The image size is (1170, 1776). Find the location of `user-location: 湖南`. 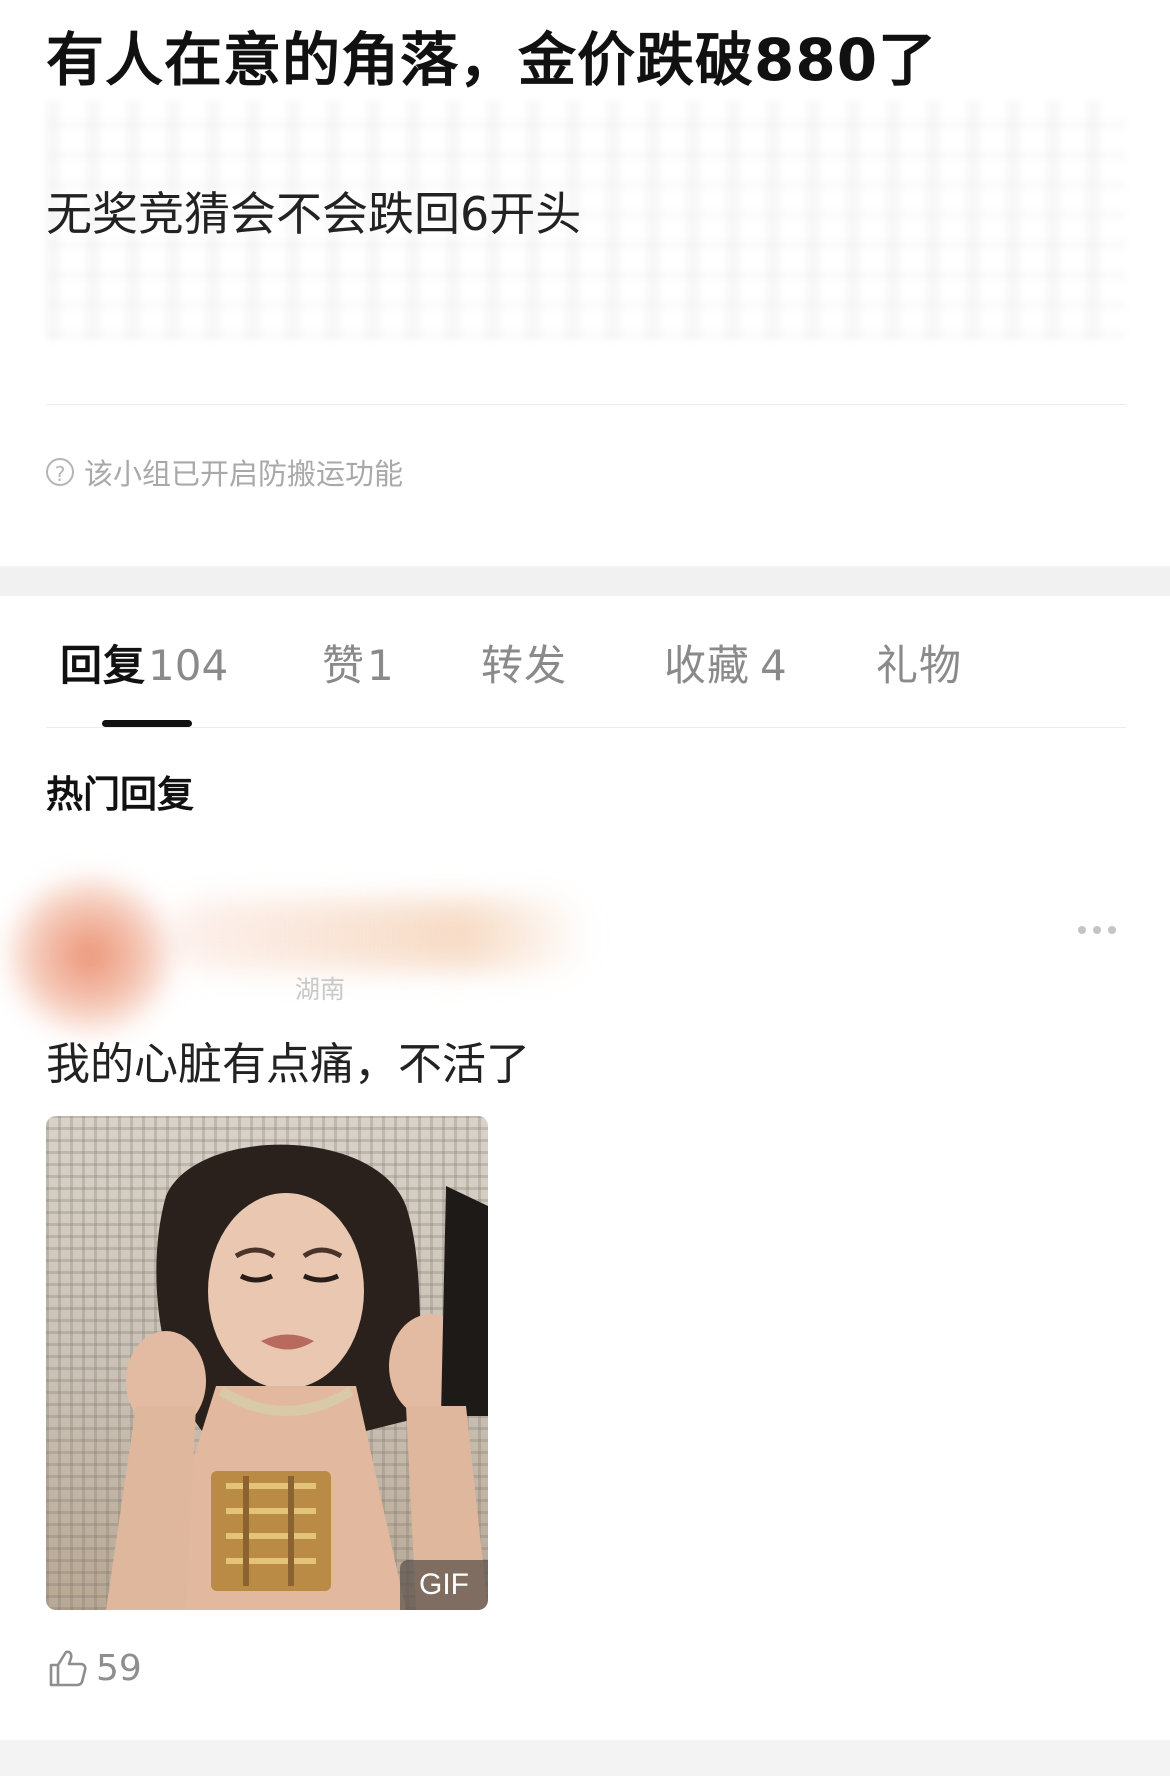

user-location: 湖南 is located at coordinates (320, 989).